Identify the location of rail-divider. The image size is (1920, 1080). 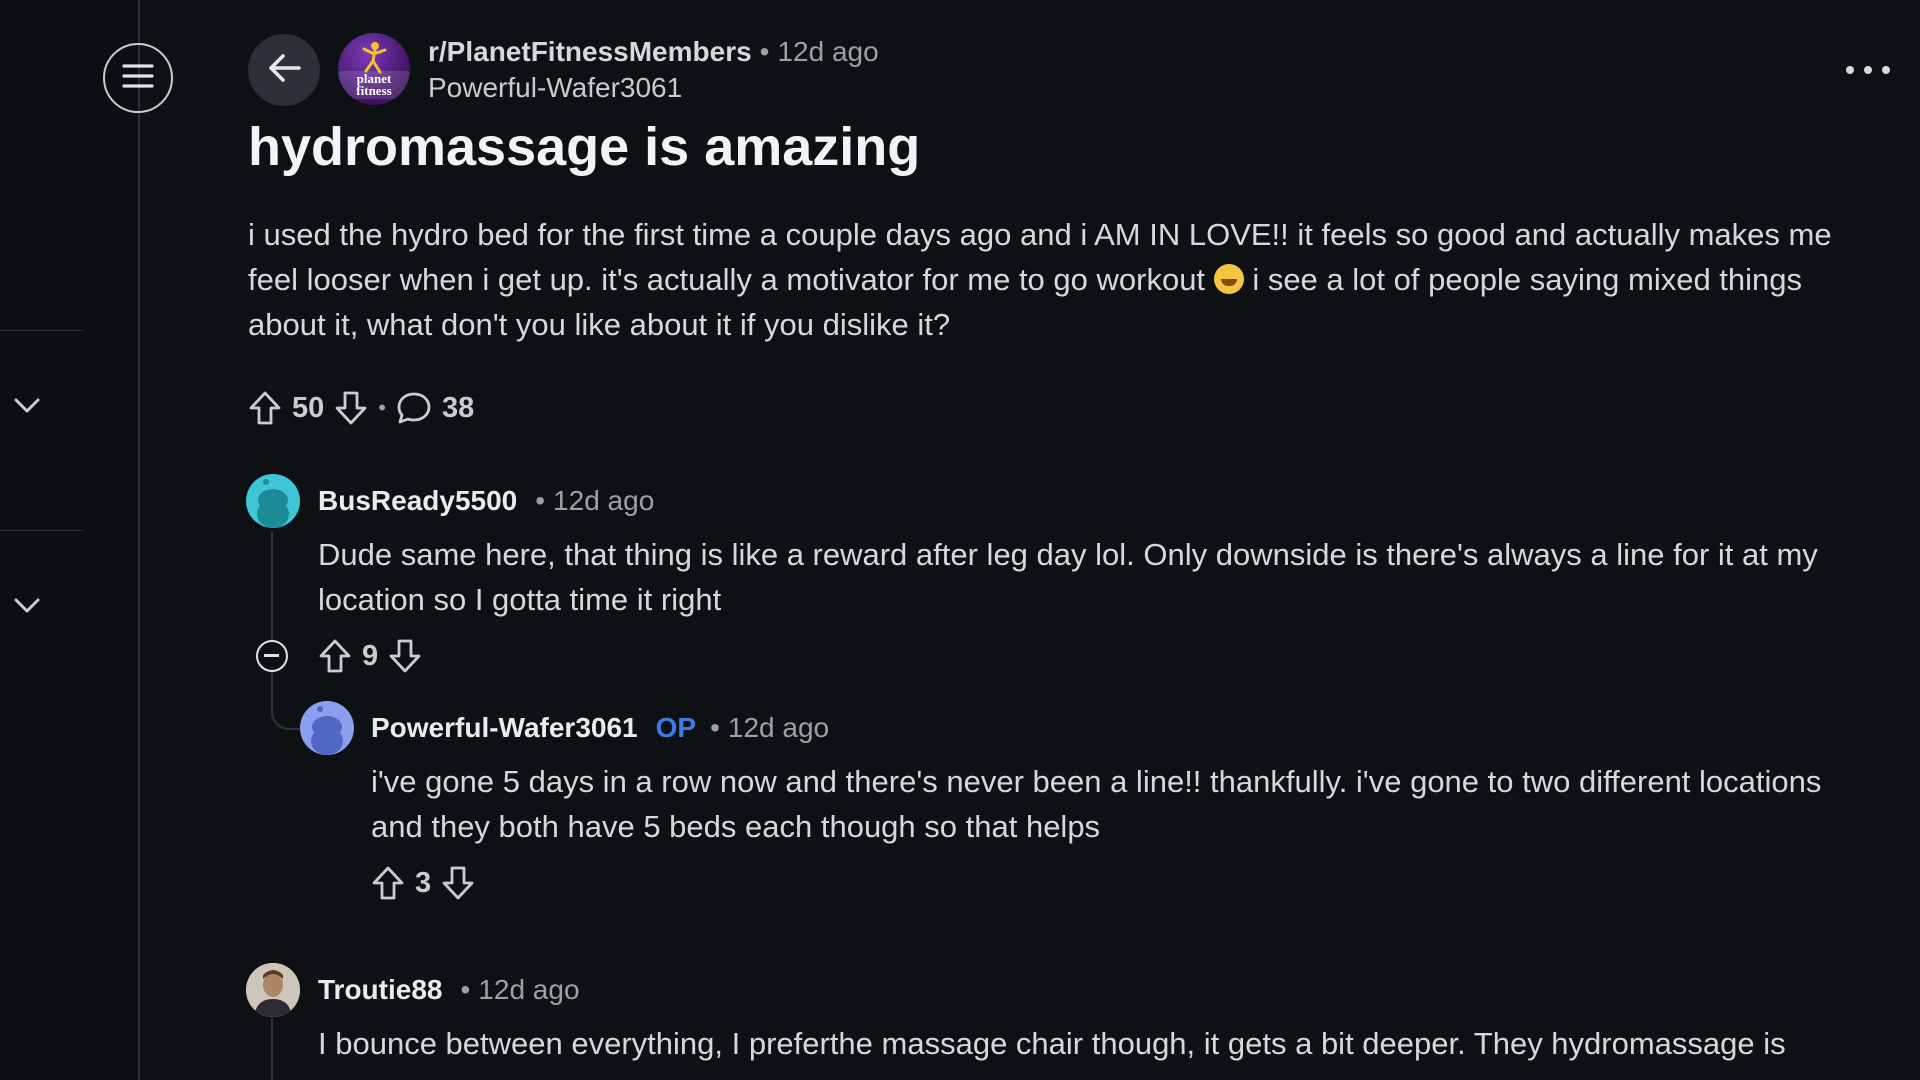
(139, 540).